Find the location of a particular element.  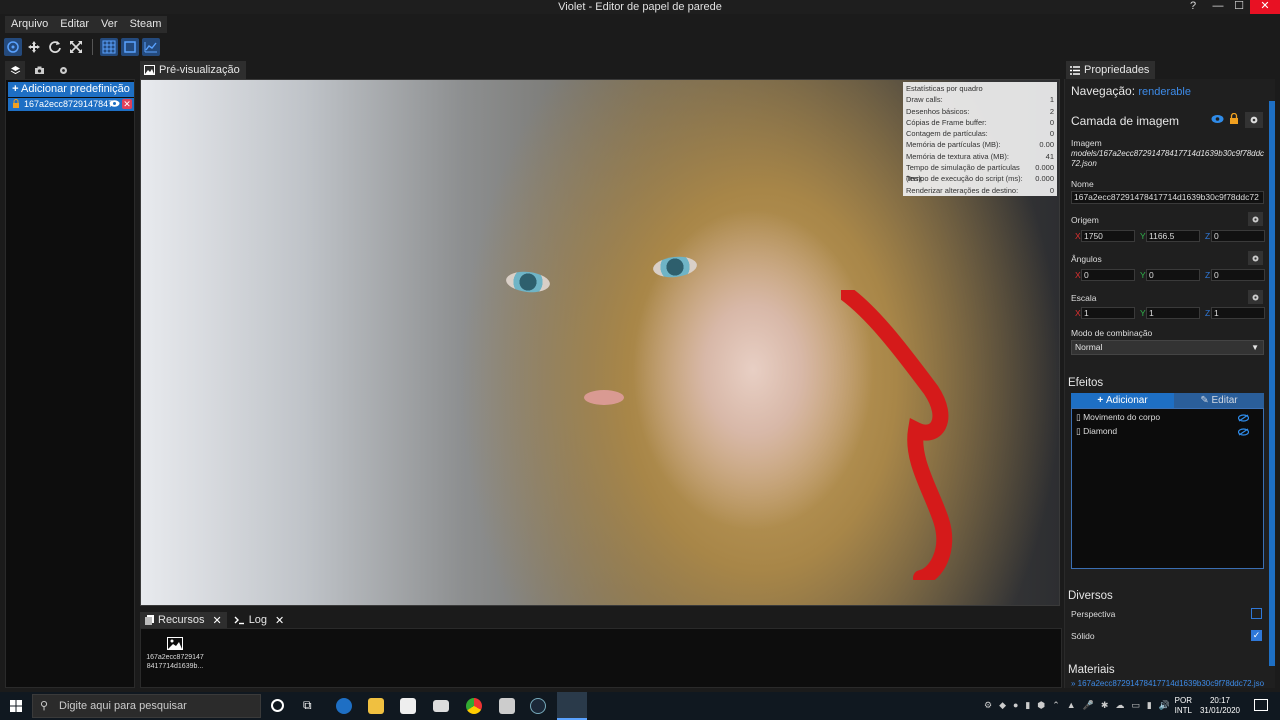

effect-item: ▯ Movimento do corpo is located at coordinates (1118, 417).